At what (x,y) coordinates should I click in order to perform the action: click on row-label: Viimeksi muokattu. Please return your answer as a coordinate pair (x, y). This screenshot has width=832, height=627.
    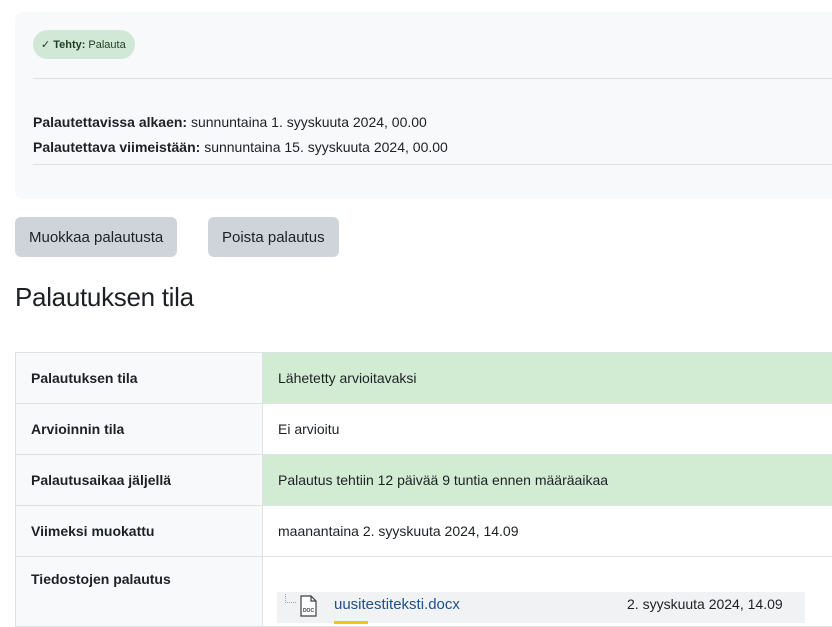
    Looking at the image, I should click on (139, 531).